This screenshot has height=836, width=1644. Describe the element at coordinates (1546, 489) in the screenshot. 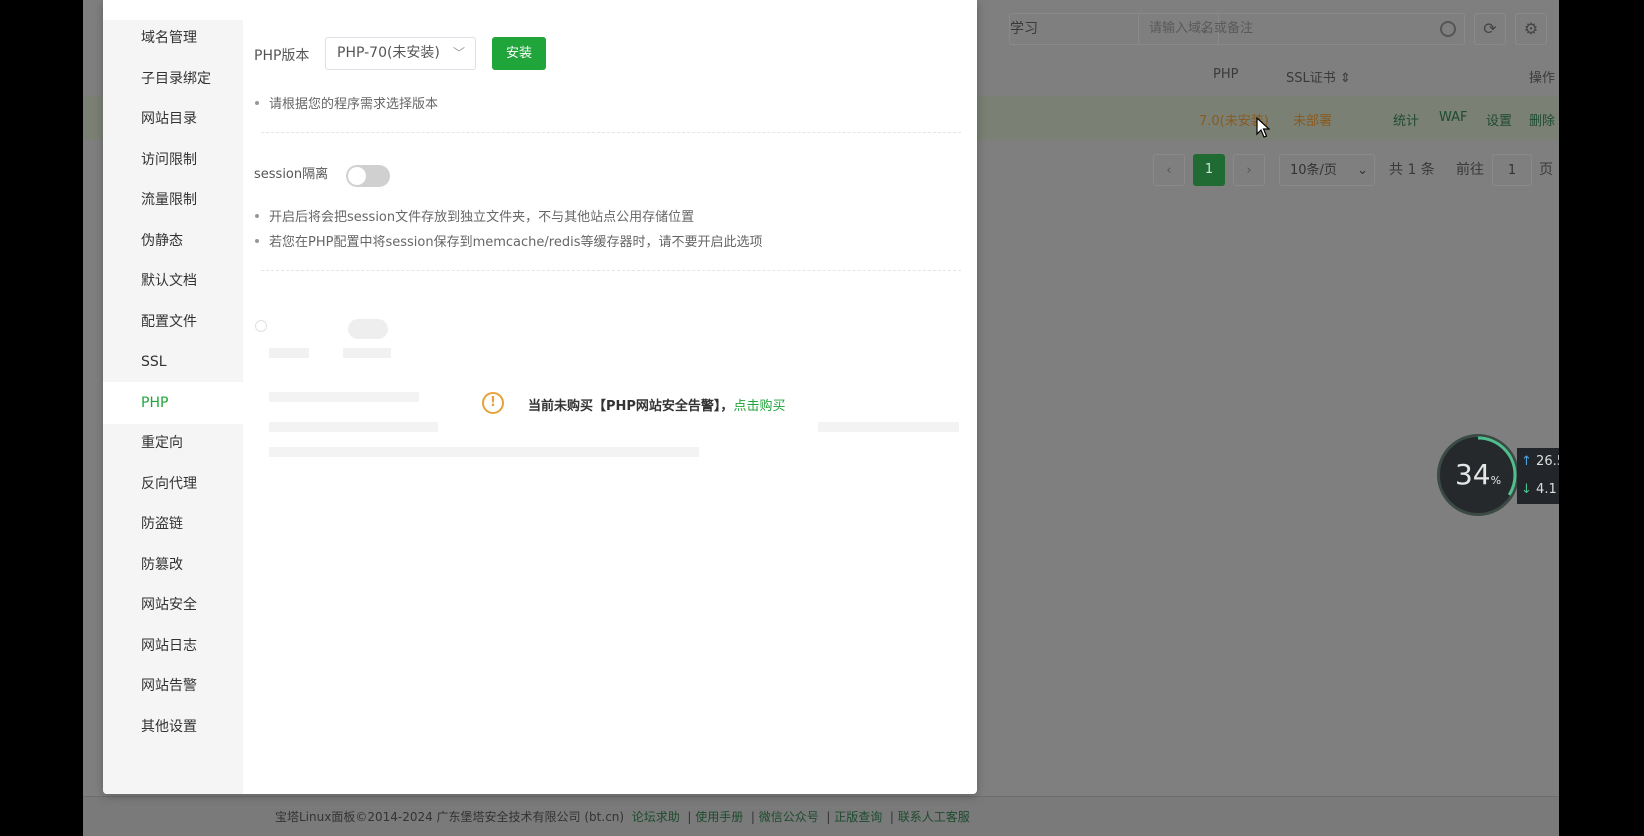

I see `download-value: 4.1` at that location.